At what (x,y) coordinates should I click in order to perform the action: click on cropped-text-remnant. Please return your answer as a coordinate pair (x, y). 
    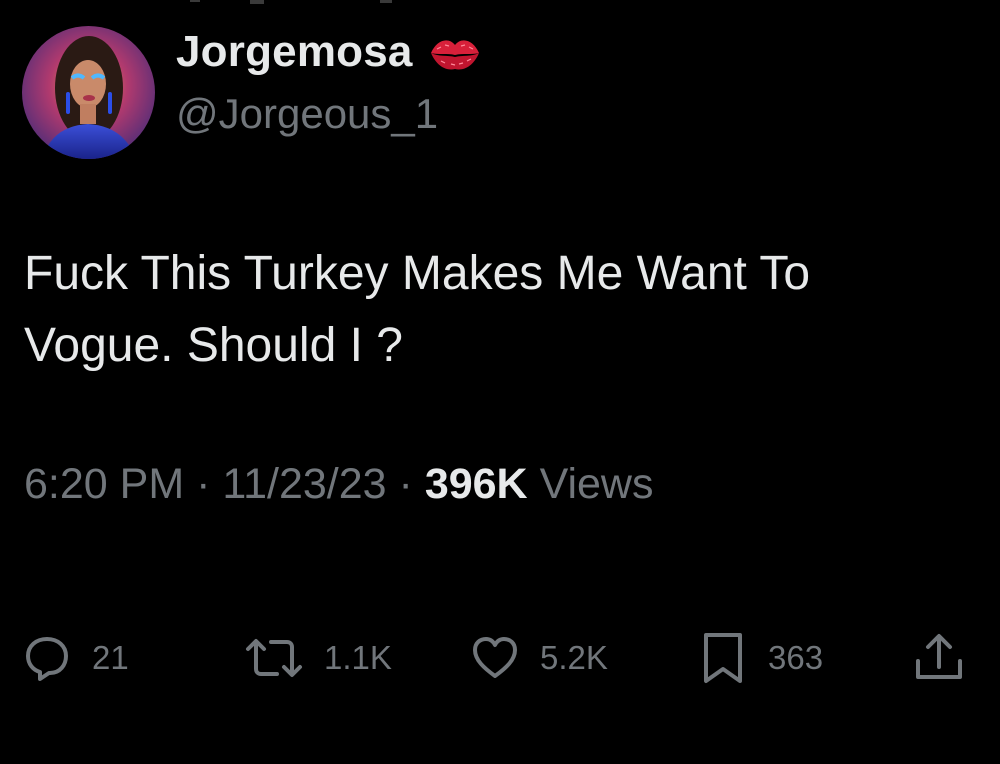
    Looking at the image, I should click on (291, 2).